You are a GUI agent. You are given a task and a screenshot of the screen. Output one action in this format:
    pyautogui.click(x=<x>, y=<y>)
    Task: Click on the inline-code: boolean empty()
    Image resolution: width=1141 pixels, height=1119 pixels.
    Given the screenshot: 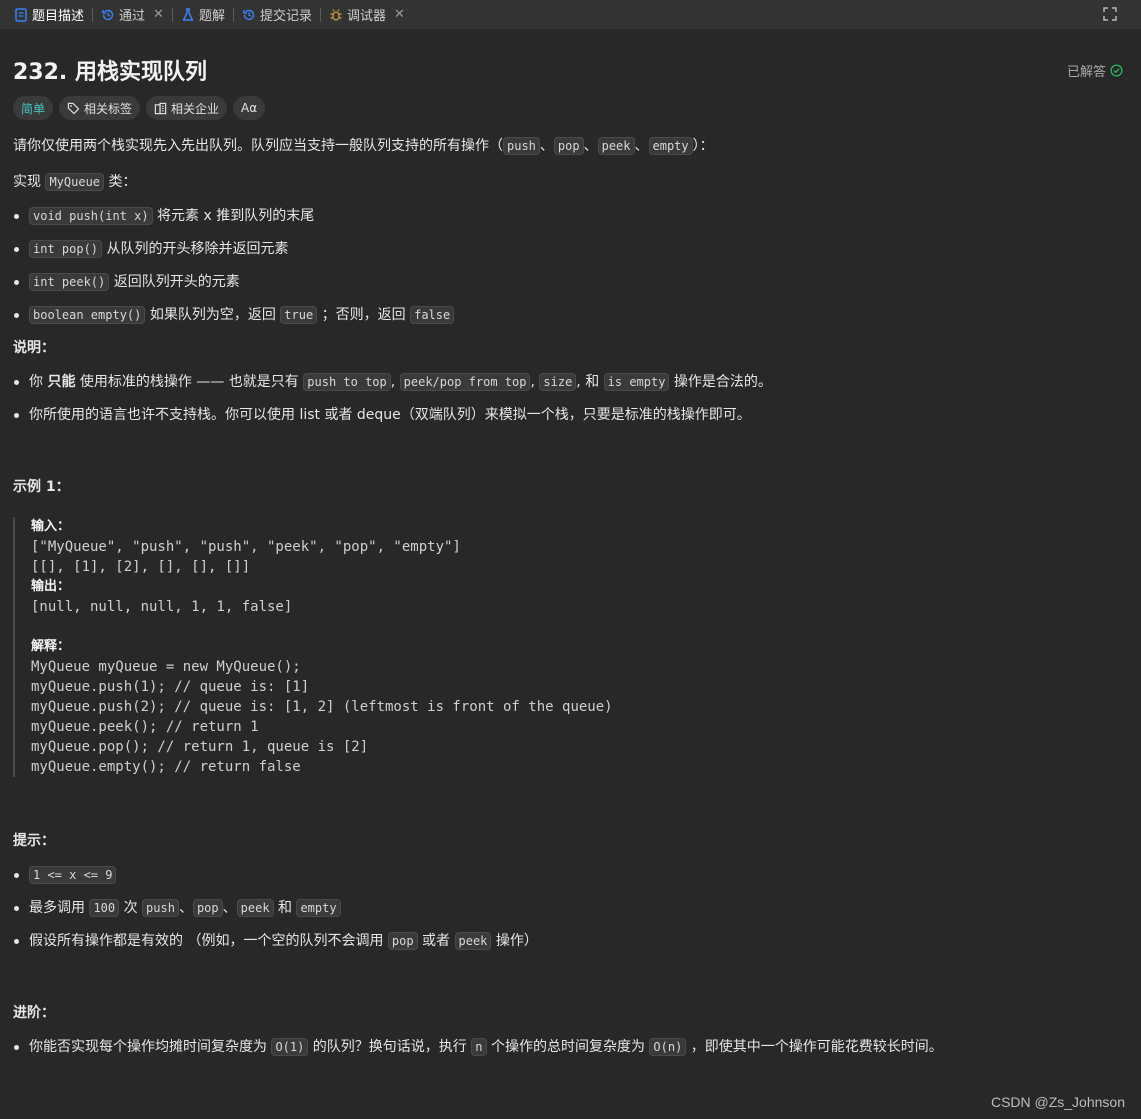 What is the action you would take?
    pyautogui.click(x=87, y=315)
    